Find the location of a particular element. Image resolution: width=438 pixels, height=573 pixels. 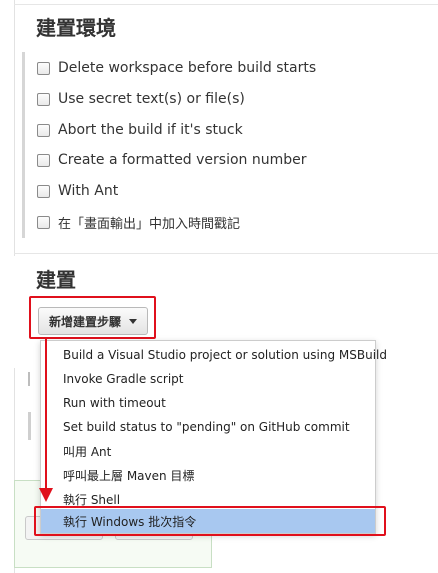

build-environment-title: 建置環境 is located at coordinates (76, 28).